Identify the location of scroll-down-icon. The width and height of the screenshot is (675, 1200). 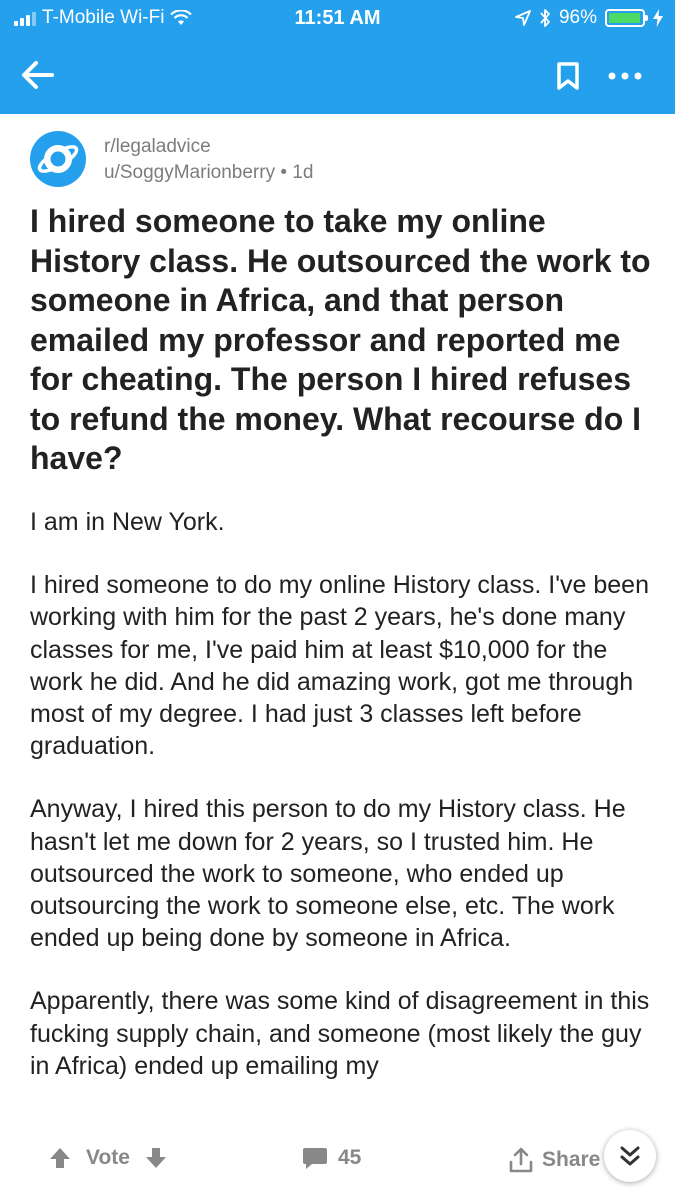
(630, 1156).